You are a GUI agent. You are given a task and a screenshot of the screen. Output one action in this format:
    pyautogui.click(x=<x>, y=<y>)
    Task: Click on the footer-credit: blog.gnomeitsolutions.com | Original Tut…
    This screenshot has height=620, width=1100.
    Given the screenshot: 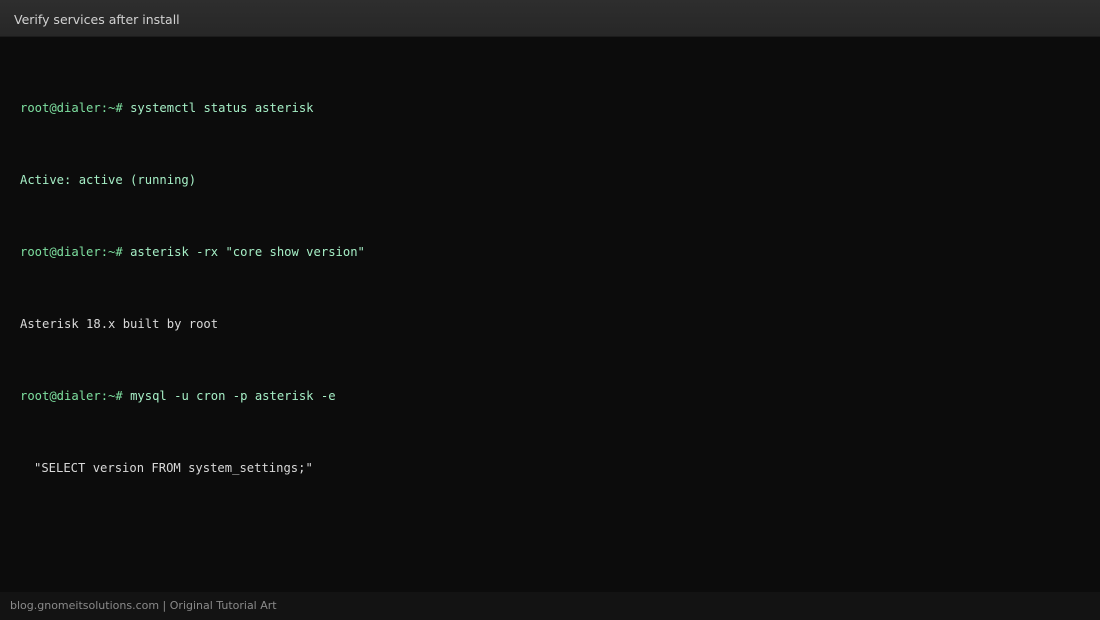 What is the action you would take?
    pyautogui.click(x=143, y=605)
    